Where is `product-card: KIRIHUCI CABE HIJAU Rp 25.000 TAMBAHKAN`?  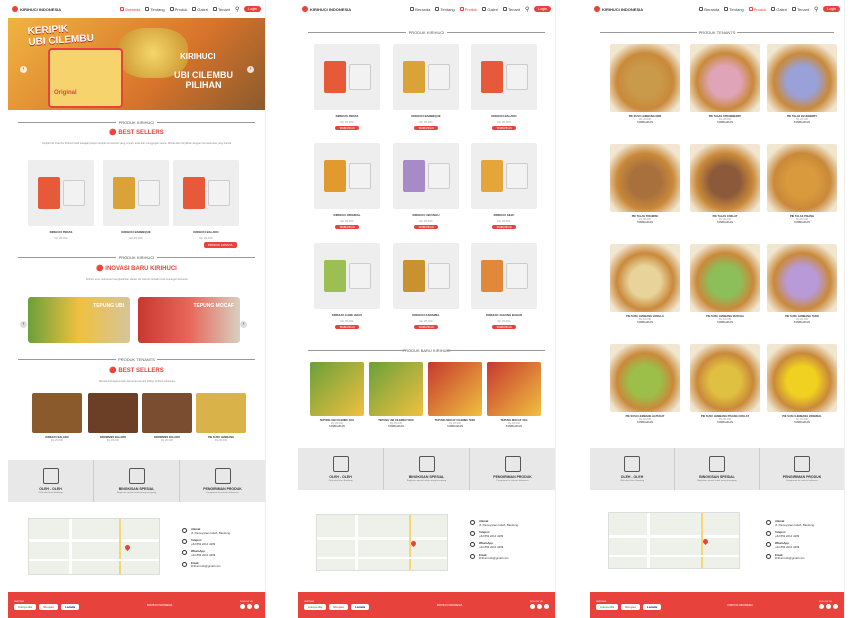 product-card: KIRIHUCI CABE HIJAU Rp 25.000 TAMBAHKAN is located at coordinates (347, 286).